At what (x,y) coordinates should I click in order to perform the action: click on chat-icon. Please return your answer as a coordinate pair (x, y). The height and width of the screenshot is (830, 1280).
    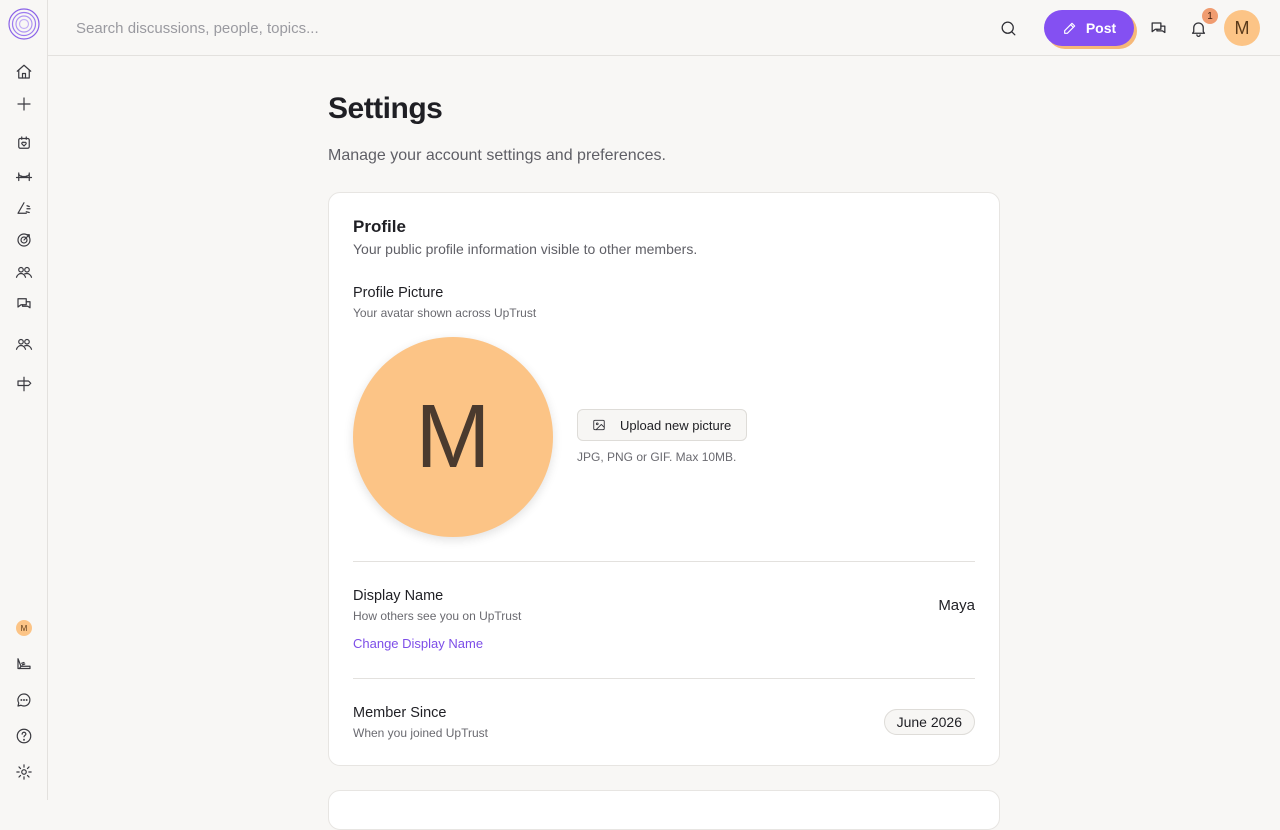
    Looking at the image, I should click on (24, 304).